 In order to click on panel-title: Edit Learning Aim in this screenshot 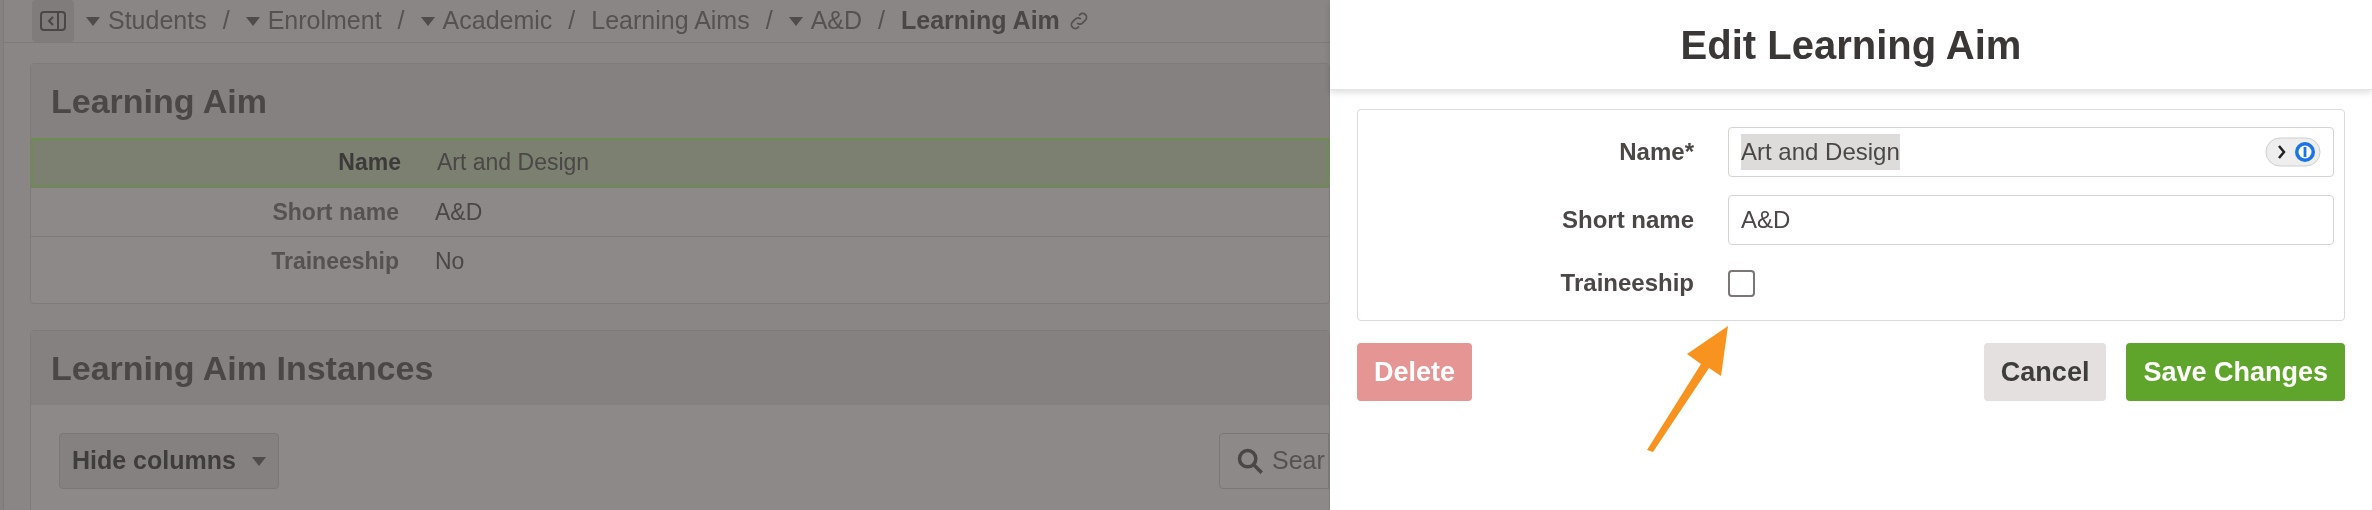, I will do `click(1851, 45)`.